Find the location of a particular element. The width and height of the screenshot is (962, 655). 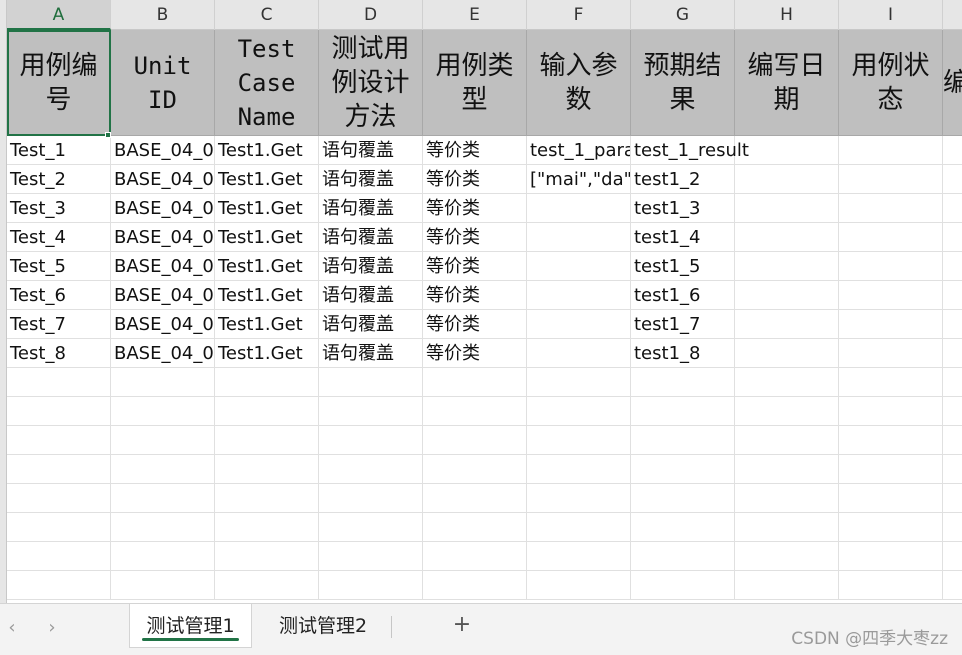

header-cell-c: Test Case Name is located at coordinates (267, 83).